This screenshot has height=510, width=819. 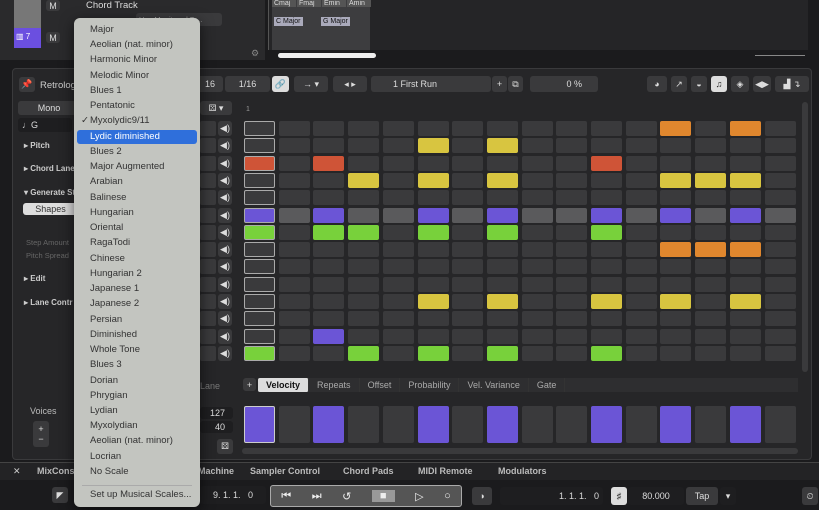 What do you see at coordinates (728, 496) in the screenshot?
I see `tap-dropdown: ▾` at bounding box center [728, 496].